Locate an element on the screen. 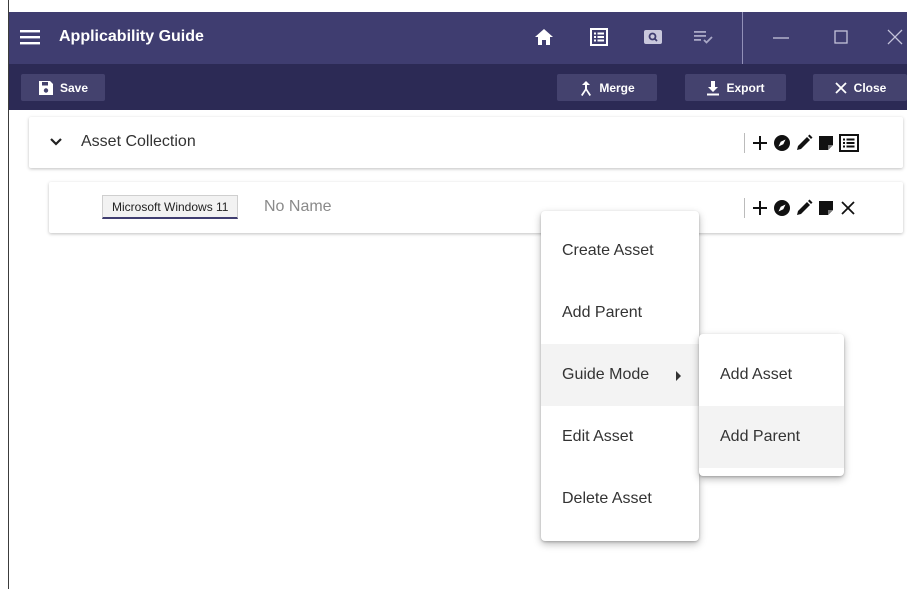  menu-item-edit-asset: Edit Asset is located at coordinates (620, 437).